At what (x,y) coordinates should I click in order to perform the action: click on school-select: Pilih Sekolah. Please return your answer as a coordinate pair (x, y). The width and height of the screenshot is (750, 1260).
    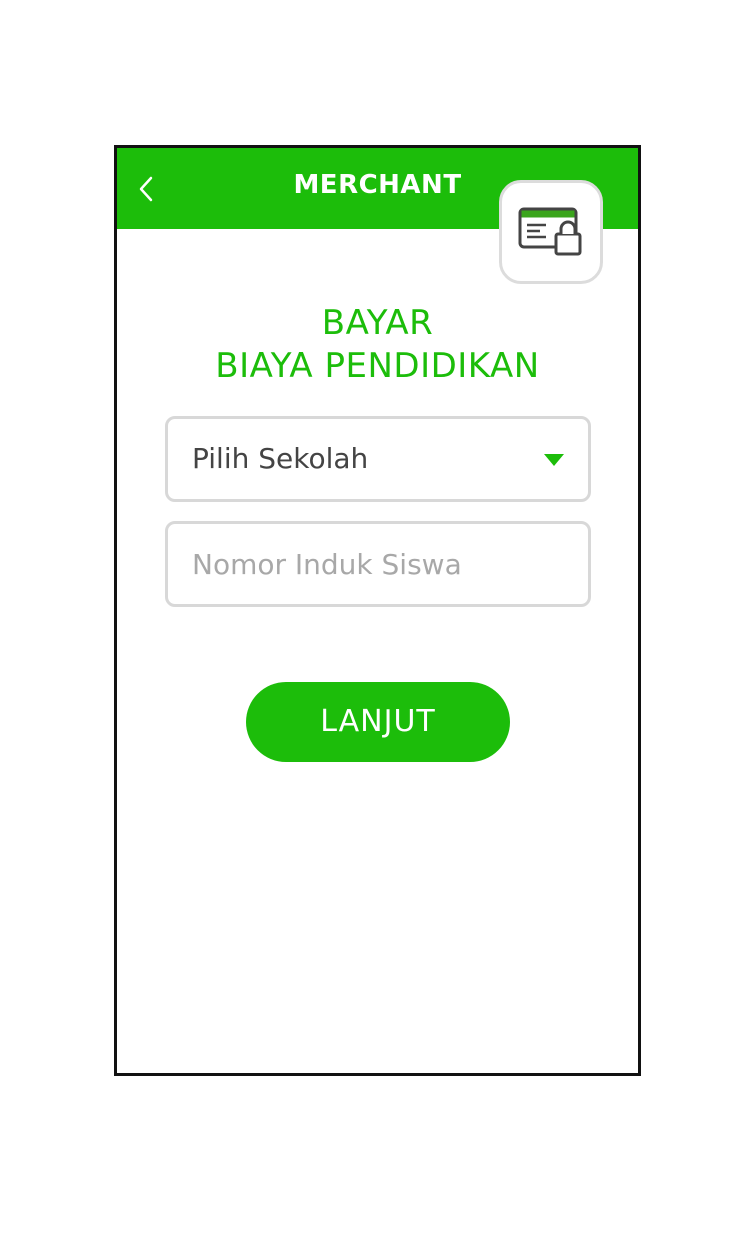
    Looking at the image, I should click on (378, 459).